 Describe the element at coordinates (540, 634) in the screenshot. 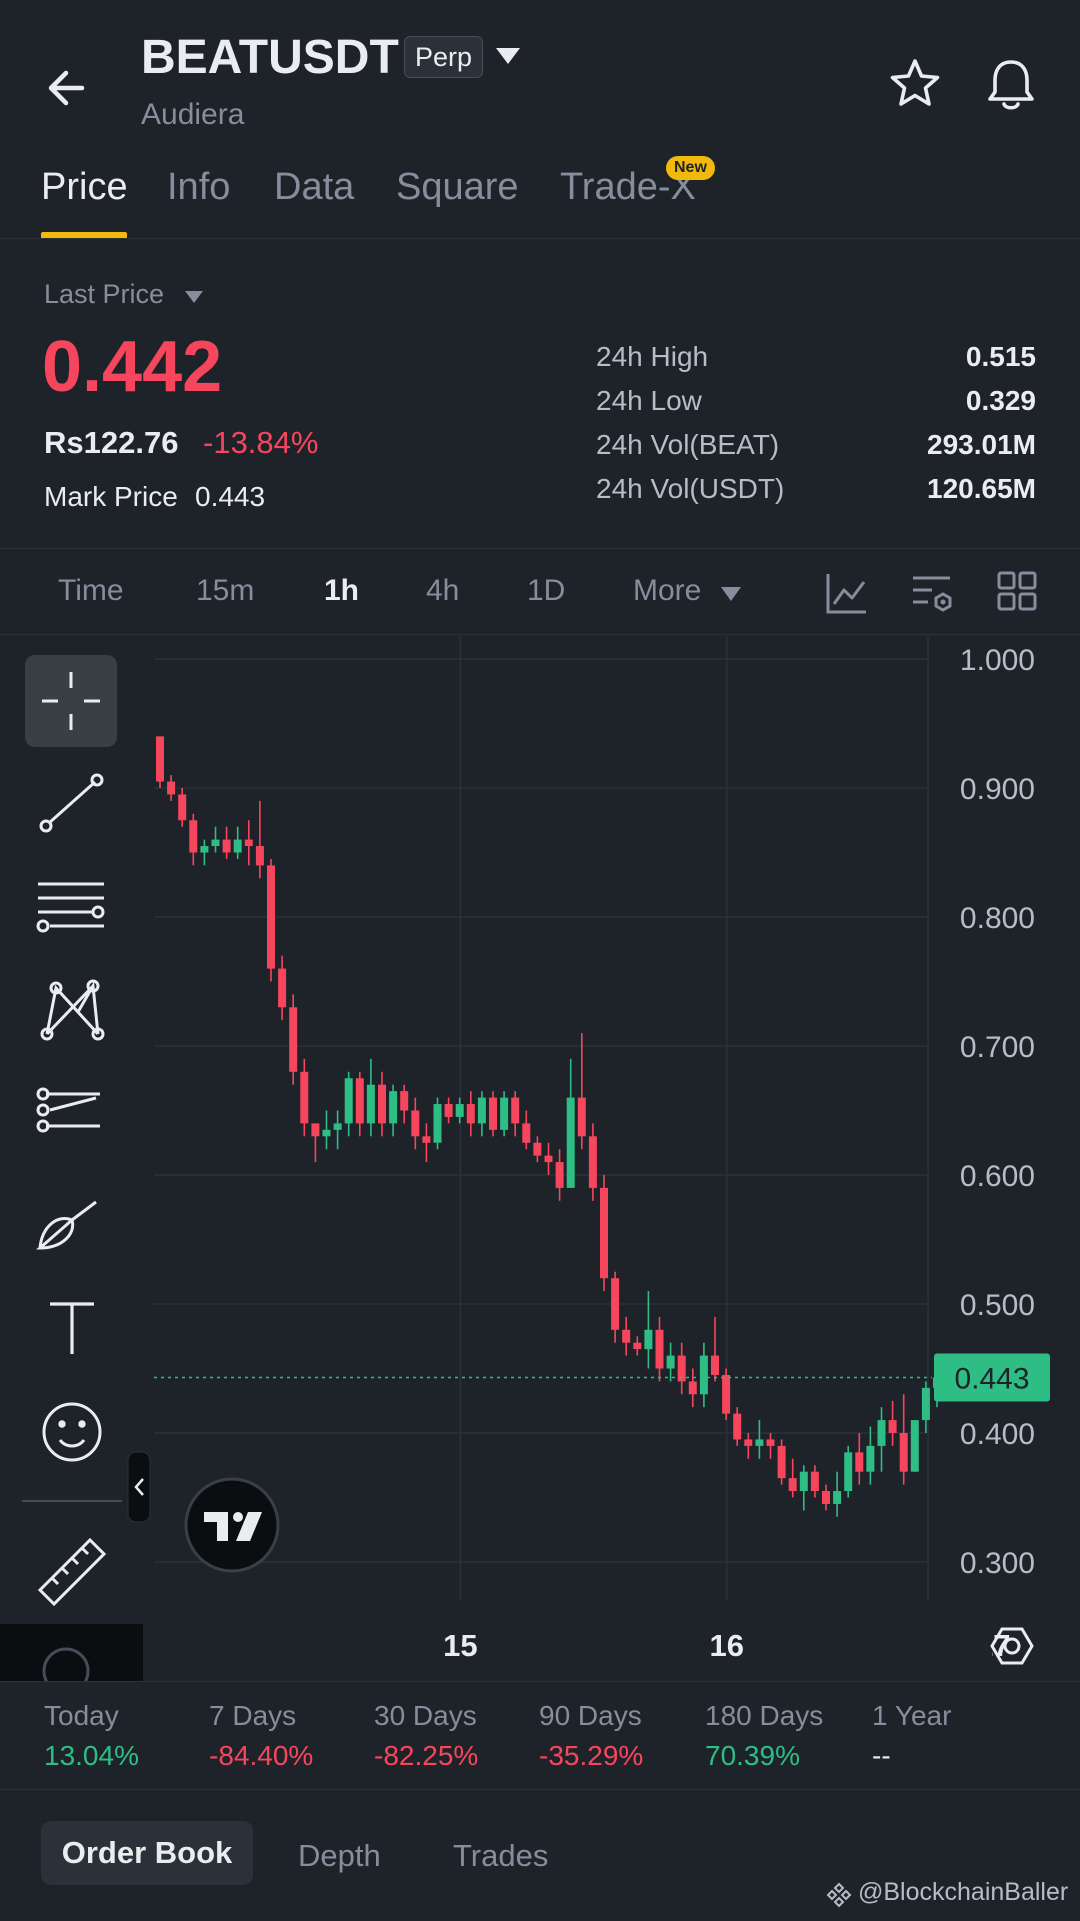

I see `interval-divider` at that location.